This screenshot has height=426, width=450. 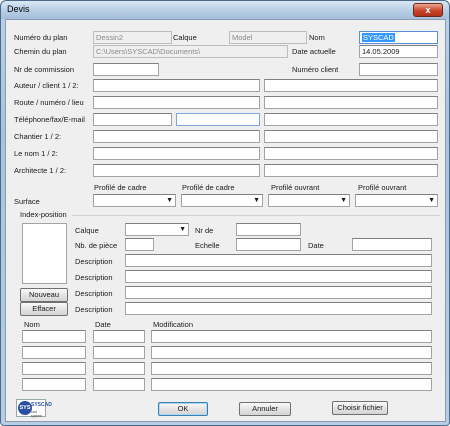 I want to click on pieces-field, so click(x=139, y=244).